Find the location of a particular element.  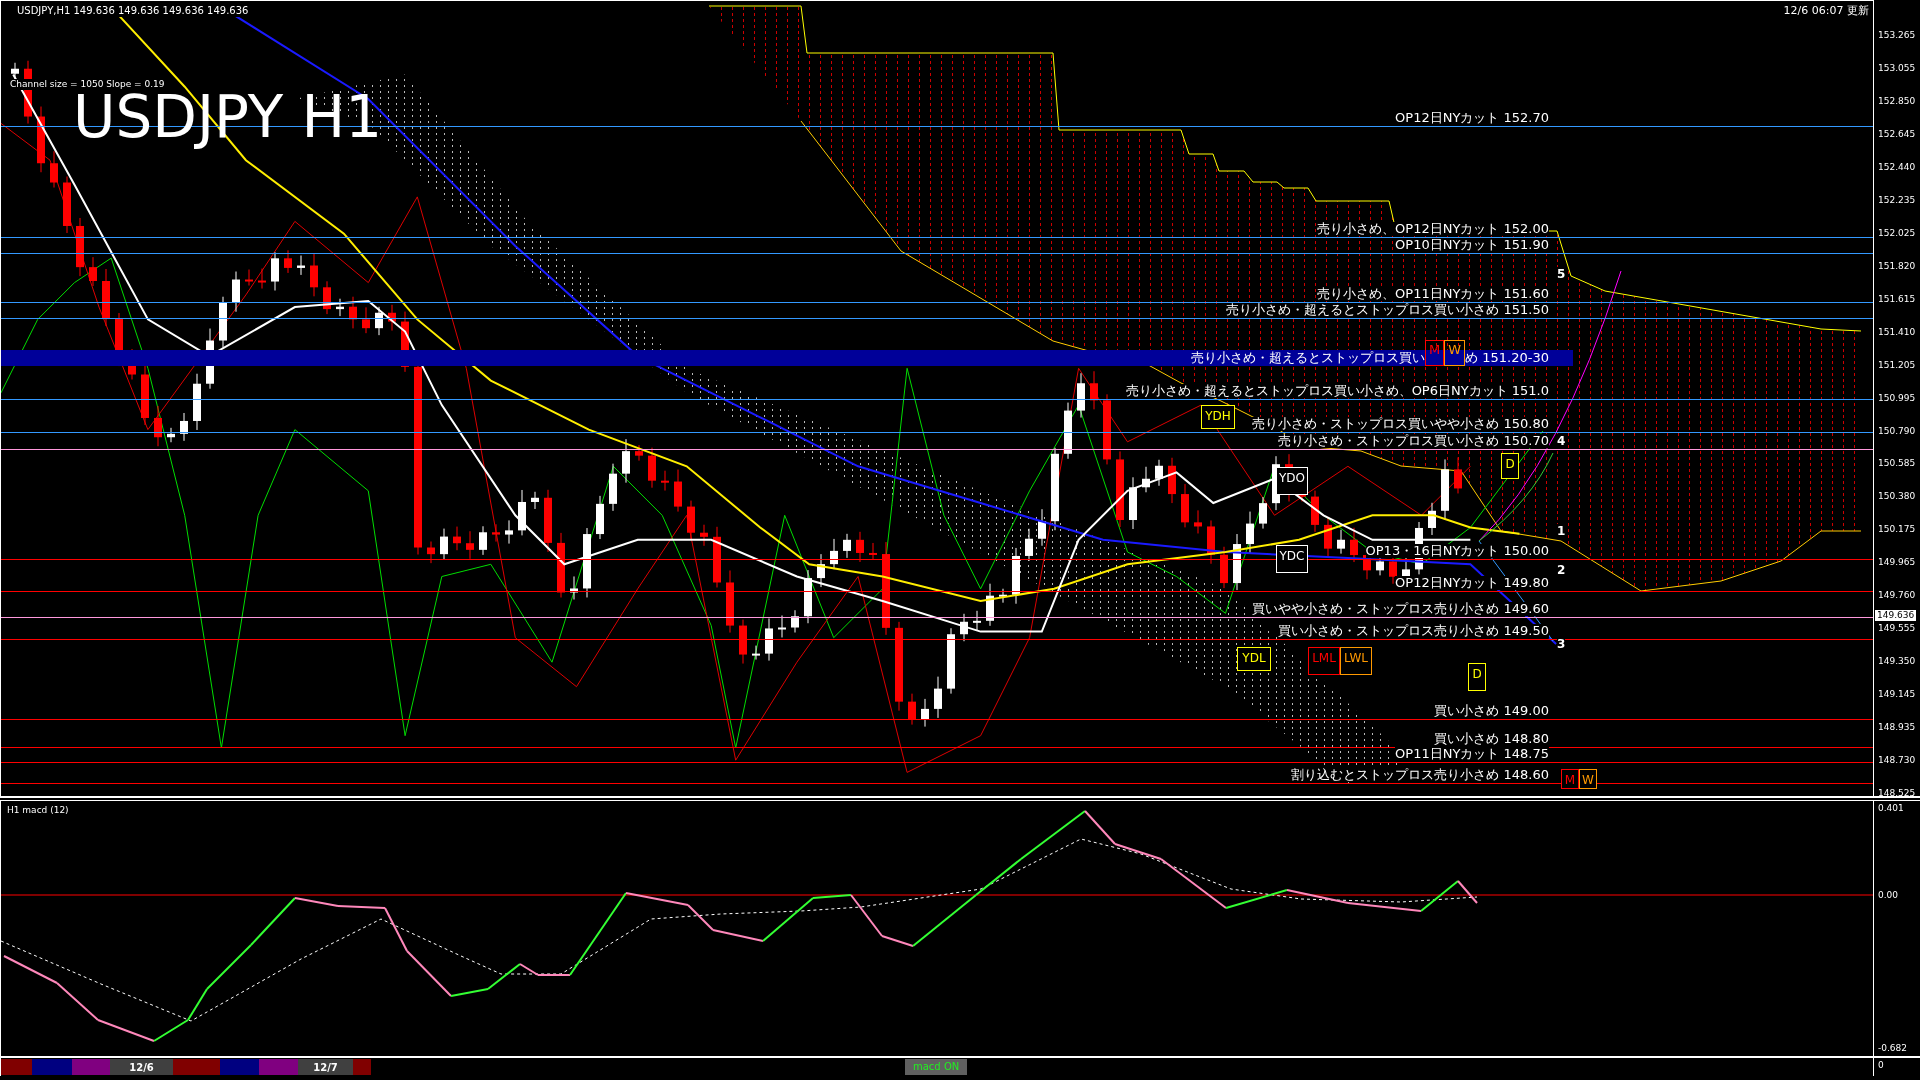

chart-marker-tag: W is located at coordinates (1588, 779).